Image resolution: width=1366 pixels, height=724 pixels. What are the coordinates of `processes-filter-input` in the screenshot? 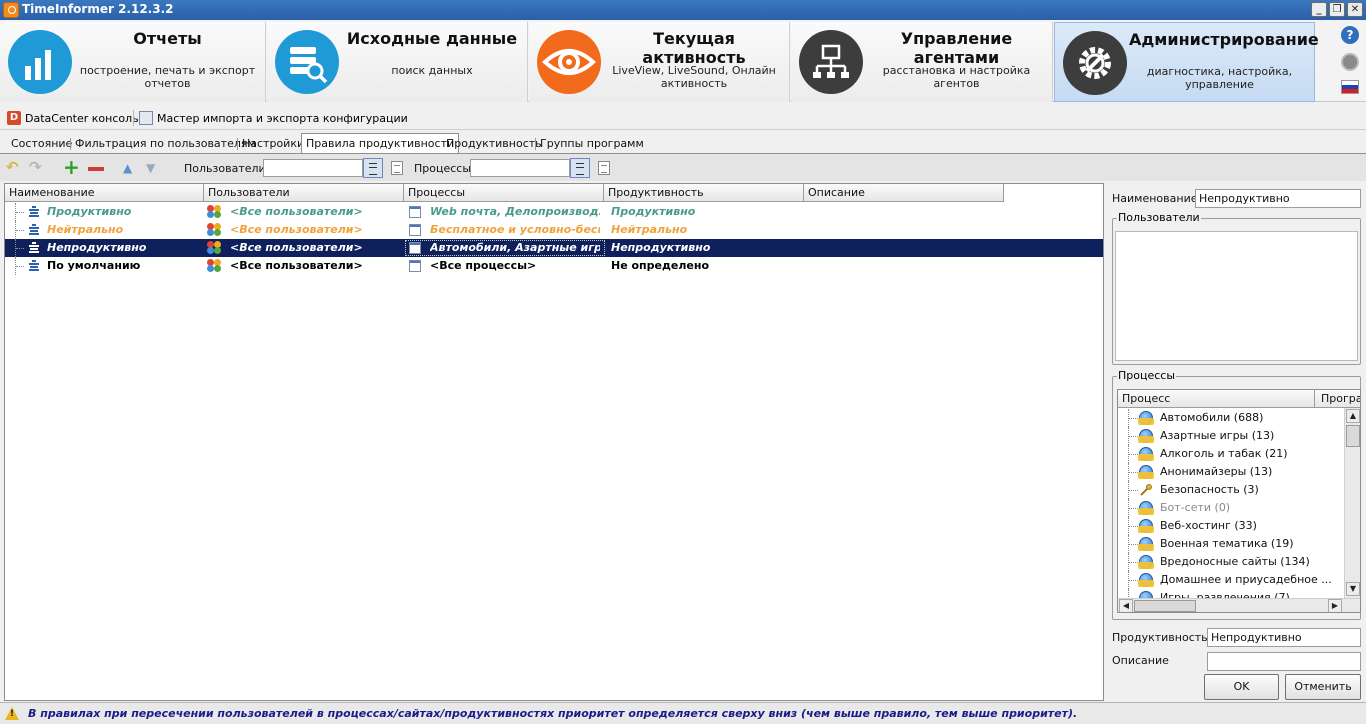 It's located at (520, 168).